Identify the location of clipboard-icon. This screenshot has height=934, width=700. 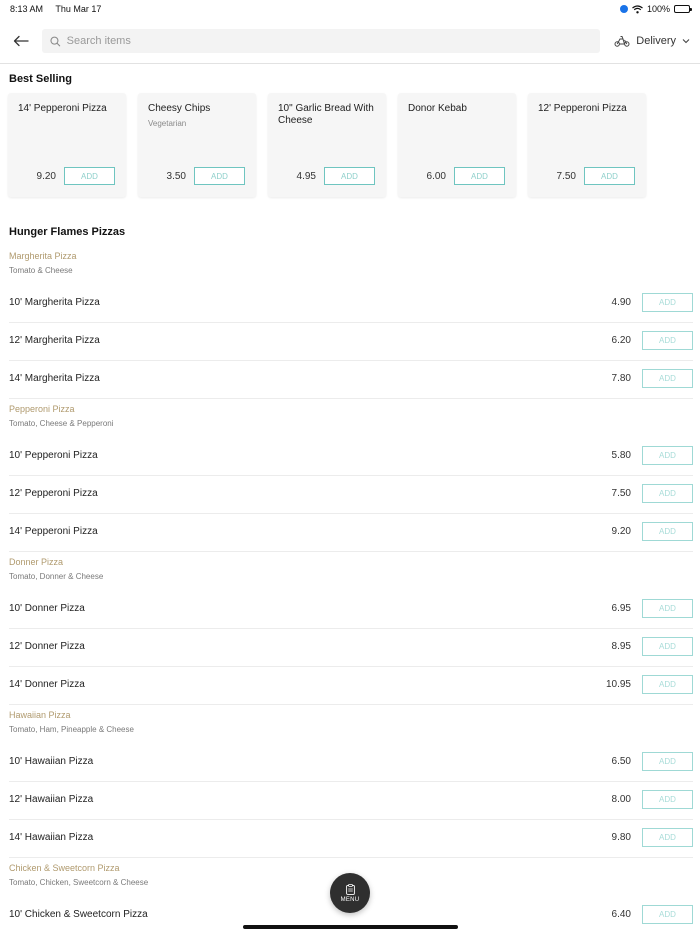
(350, 889).